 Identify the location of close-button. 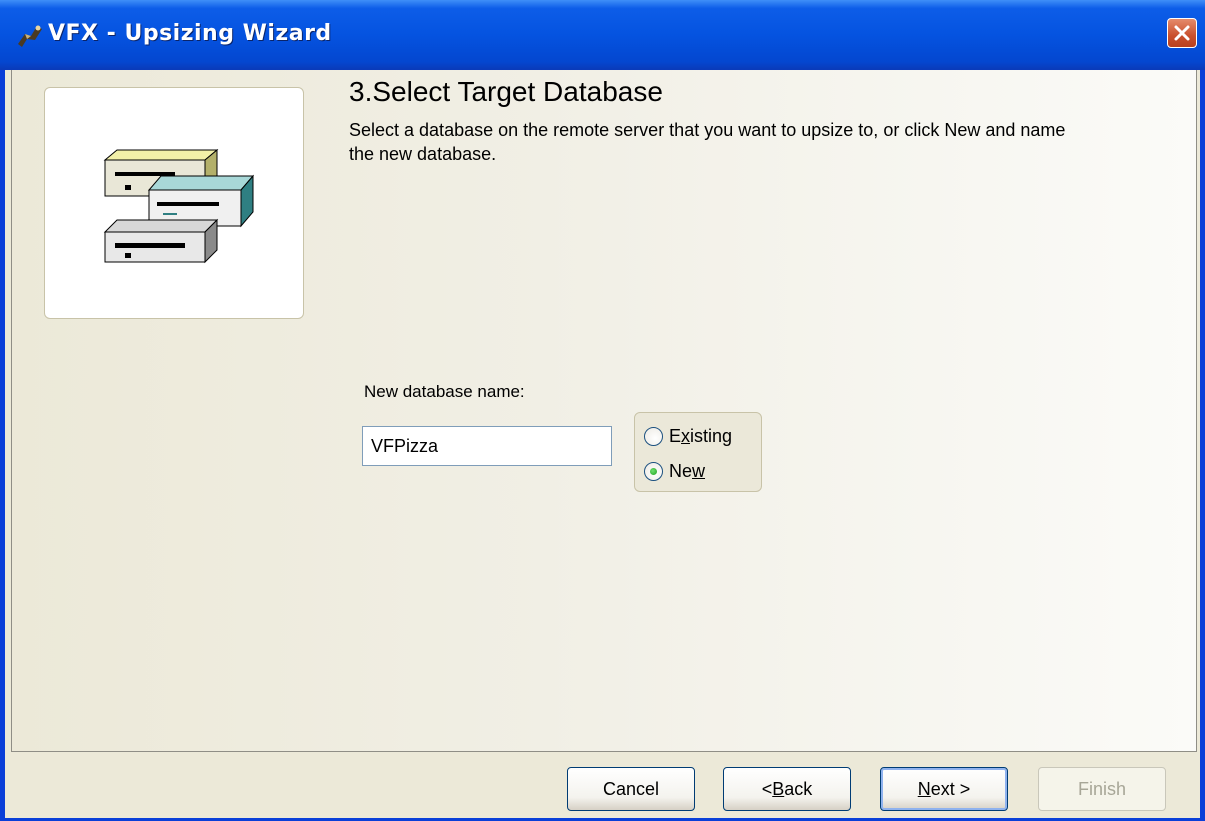
(1182, 33).